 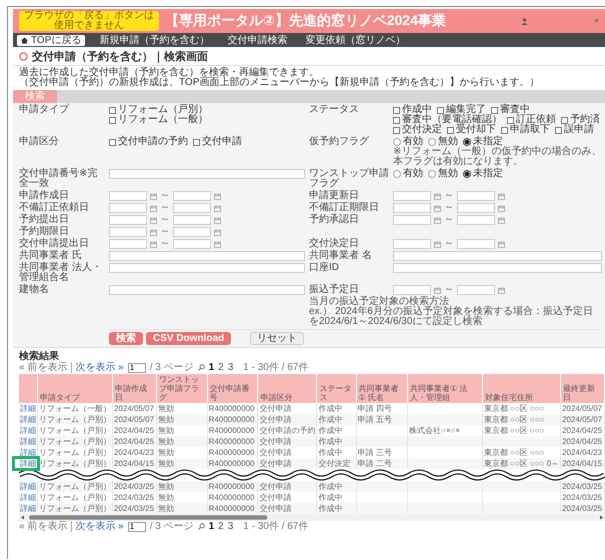 I want to click on action-button: CSV Download, so click(x=189, y=338).